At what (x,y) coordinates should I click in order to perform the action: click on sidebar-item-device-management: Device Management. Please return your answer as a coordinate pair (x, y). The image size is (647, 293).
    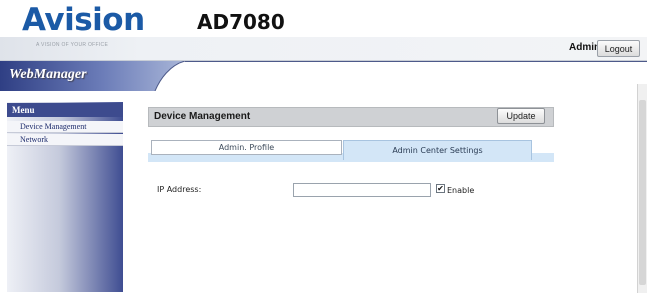
    Looking at the image, I should click on (65, 127).